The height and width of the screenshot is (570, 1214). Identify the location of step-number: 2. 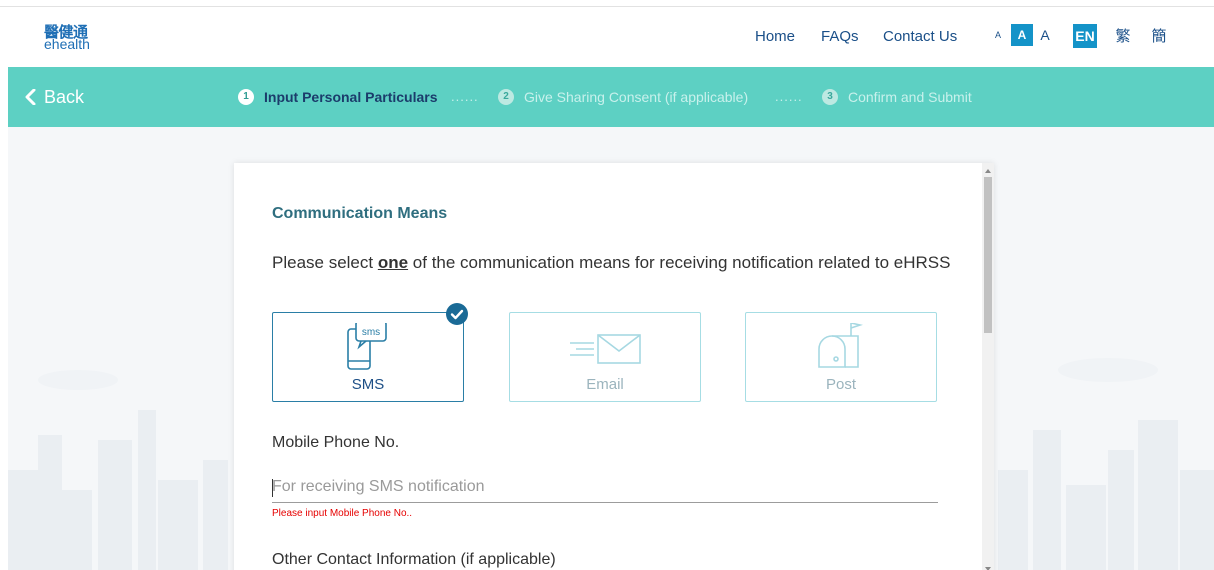
(506, 97).